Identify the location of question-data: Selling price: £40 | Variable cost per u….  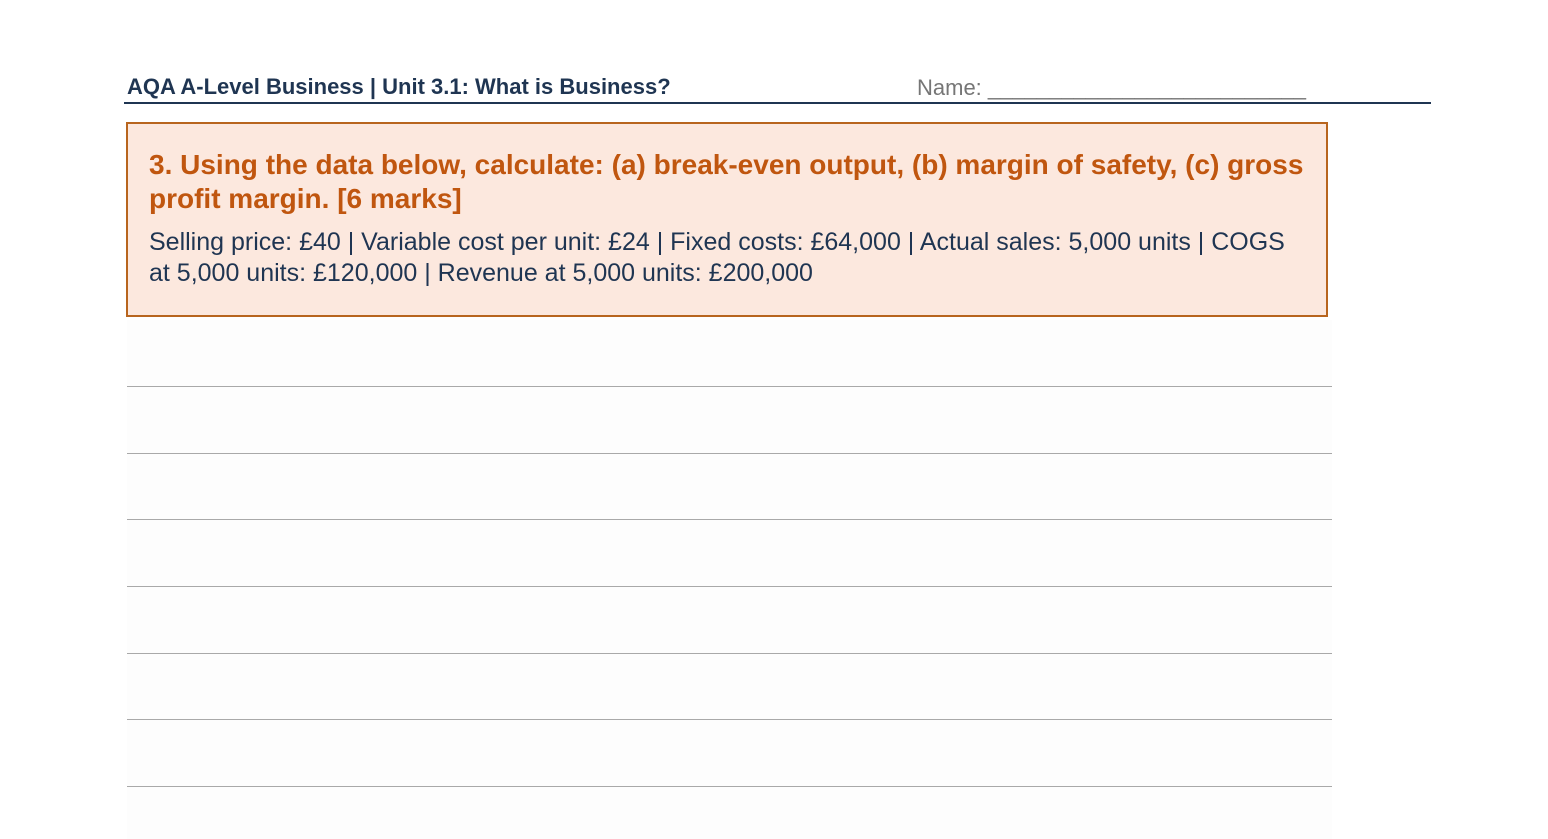
(717, 257).